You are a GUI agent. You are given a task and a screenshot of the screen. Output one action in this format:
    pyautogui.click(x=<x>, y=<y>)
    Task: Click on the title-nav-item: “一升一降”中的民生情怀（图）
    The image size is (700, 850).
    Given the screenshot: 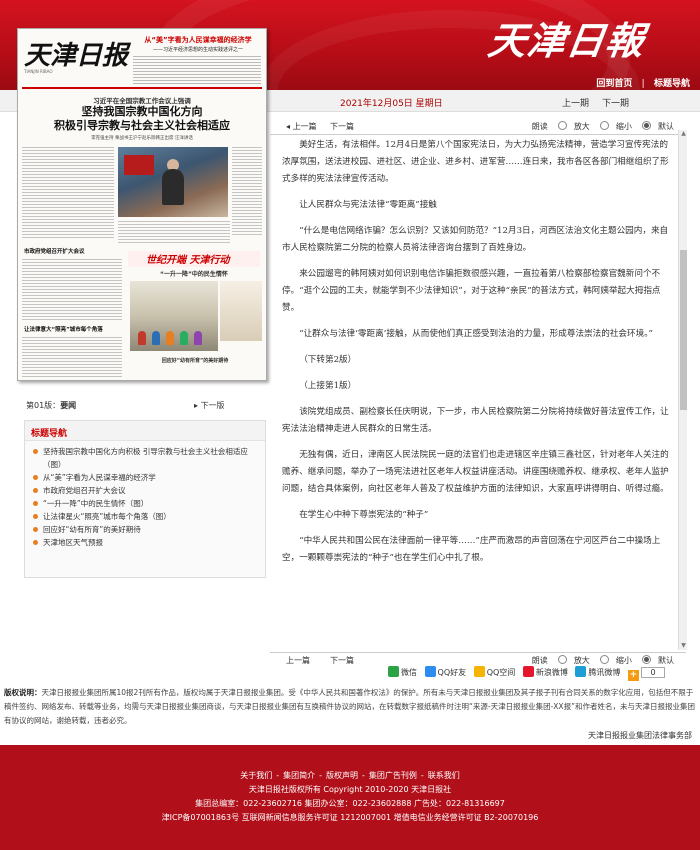 What is the action you would take?
    pyautogui.click(x=147, y=503)
    